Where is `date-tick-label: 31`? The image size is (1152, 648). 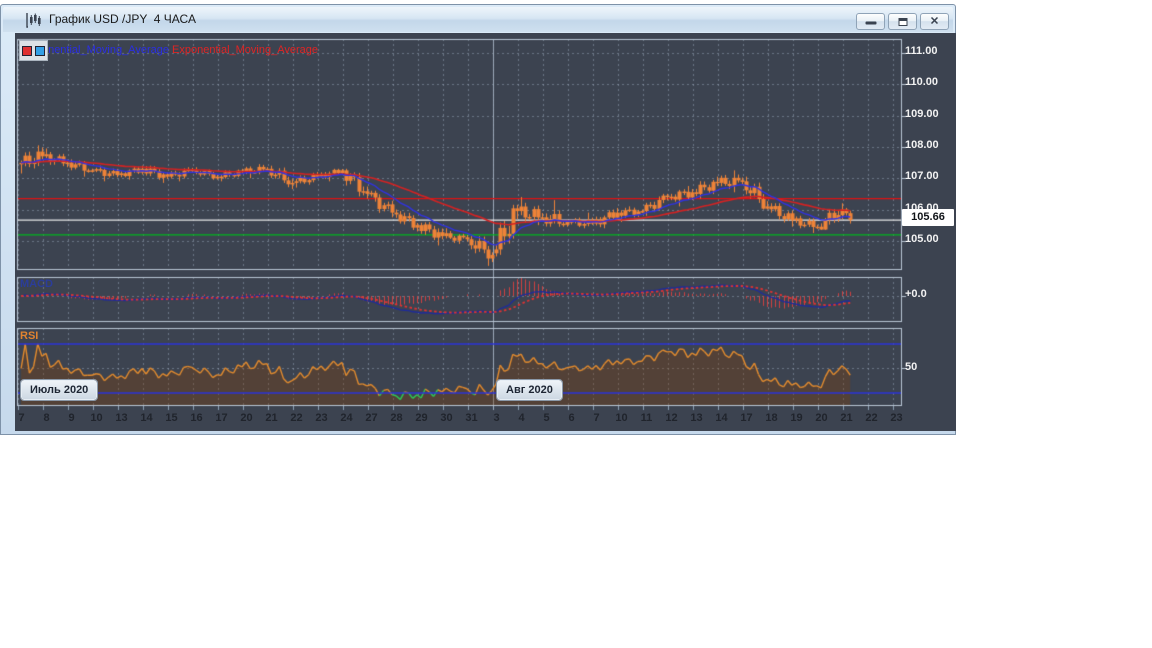
date-tick-label: 31 is located at coordinates (471, 418).